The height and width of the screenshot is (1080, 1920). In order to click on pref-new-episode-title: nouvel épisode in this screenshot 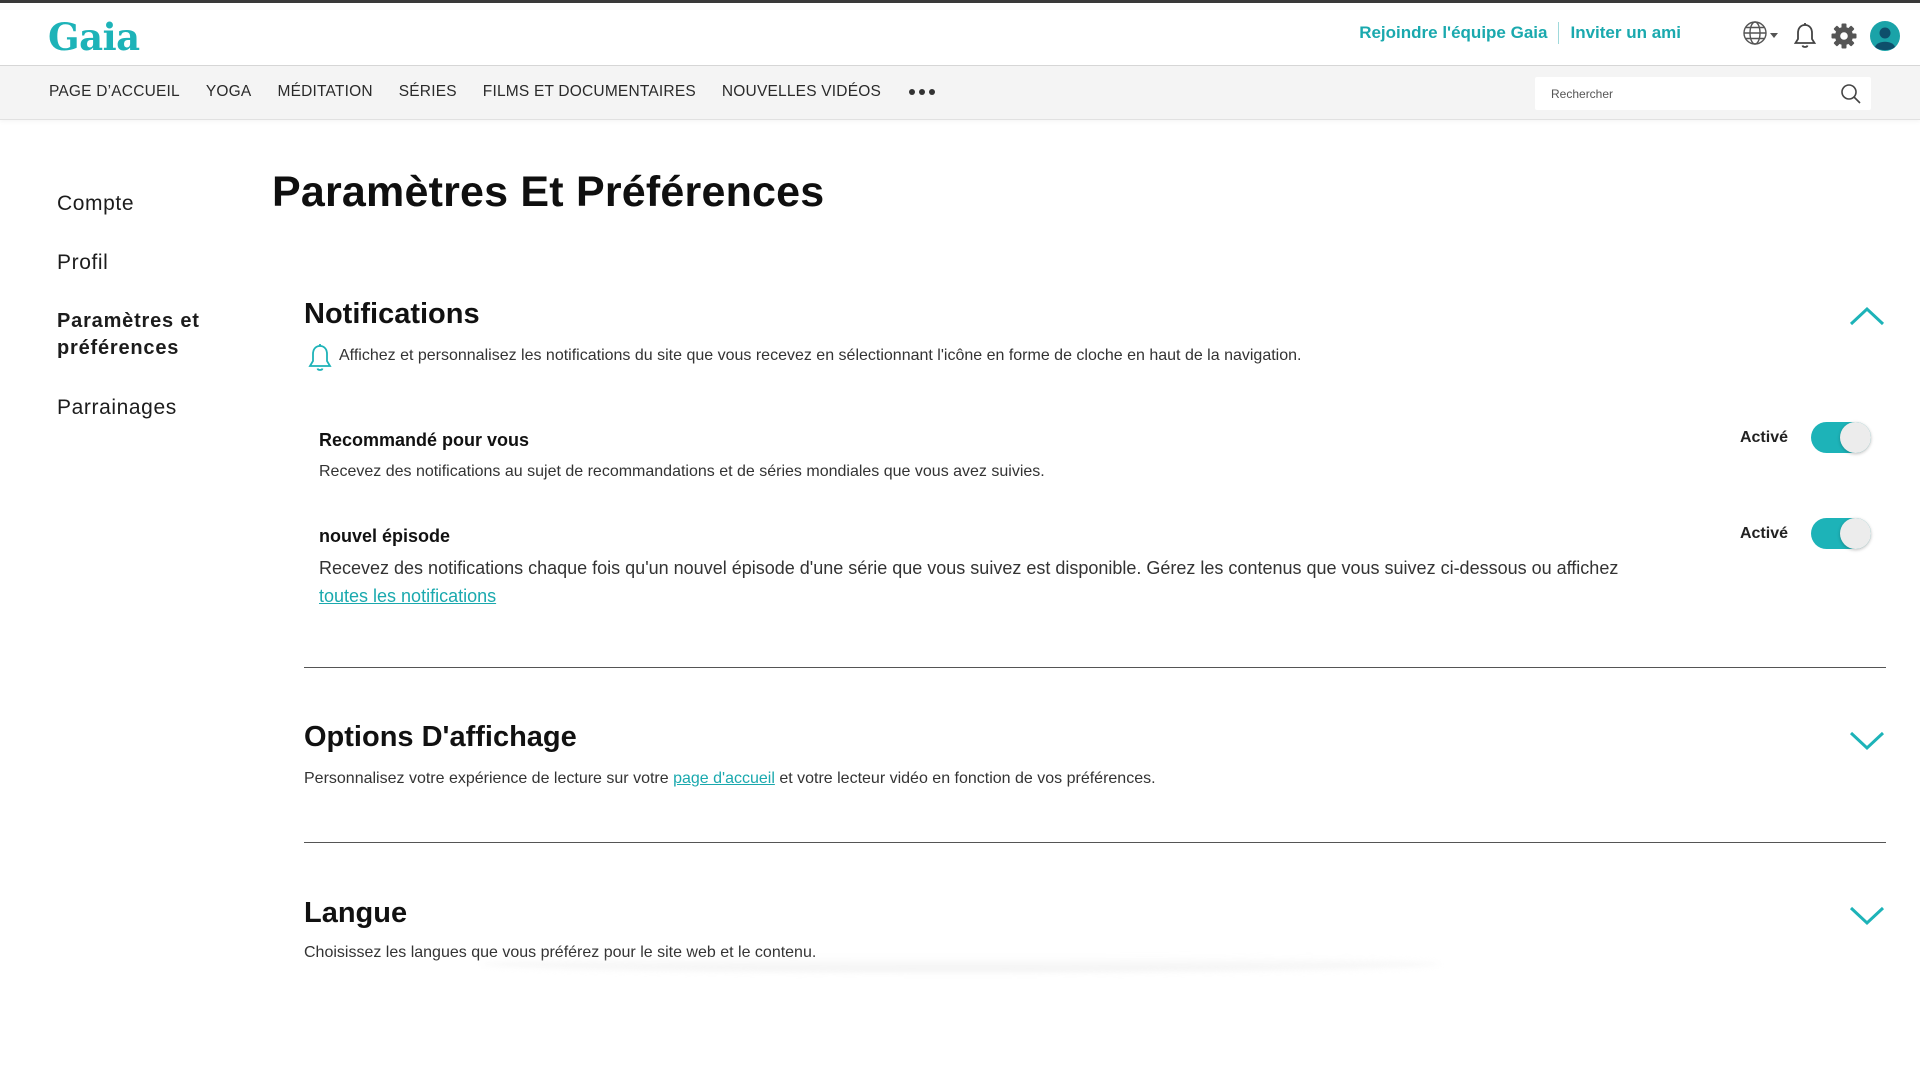, I will do `click(385, 536)`.